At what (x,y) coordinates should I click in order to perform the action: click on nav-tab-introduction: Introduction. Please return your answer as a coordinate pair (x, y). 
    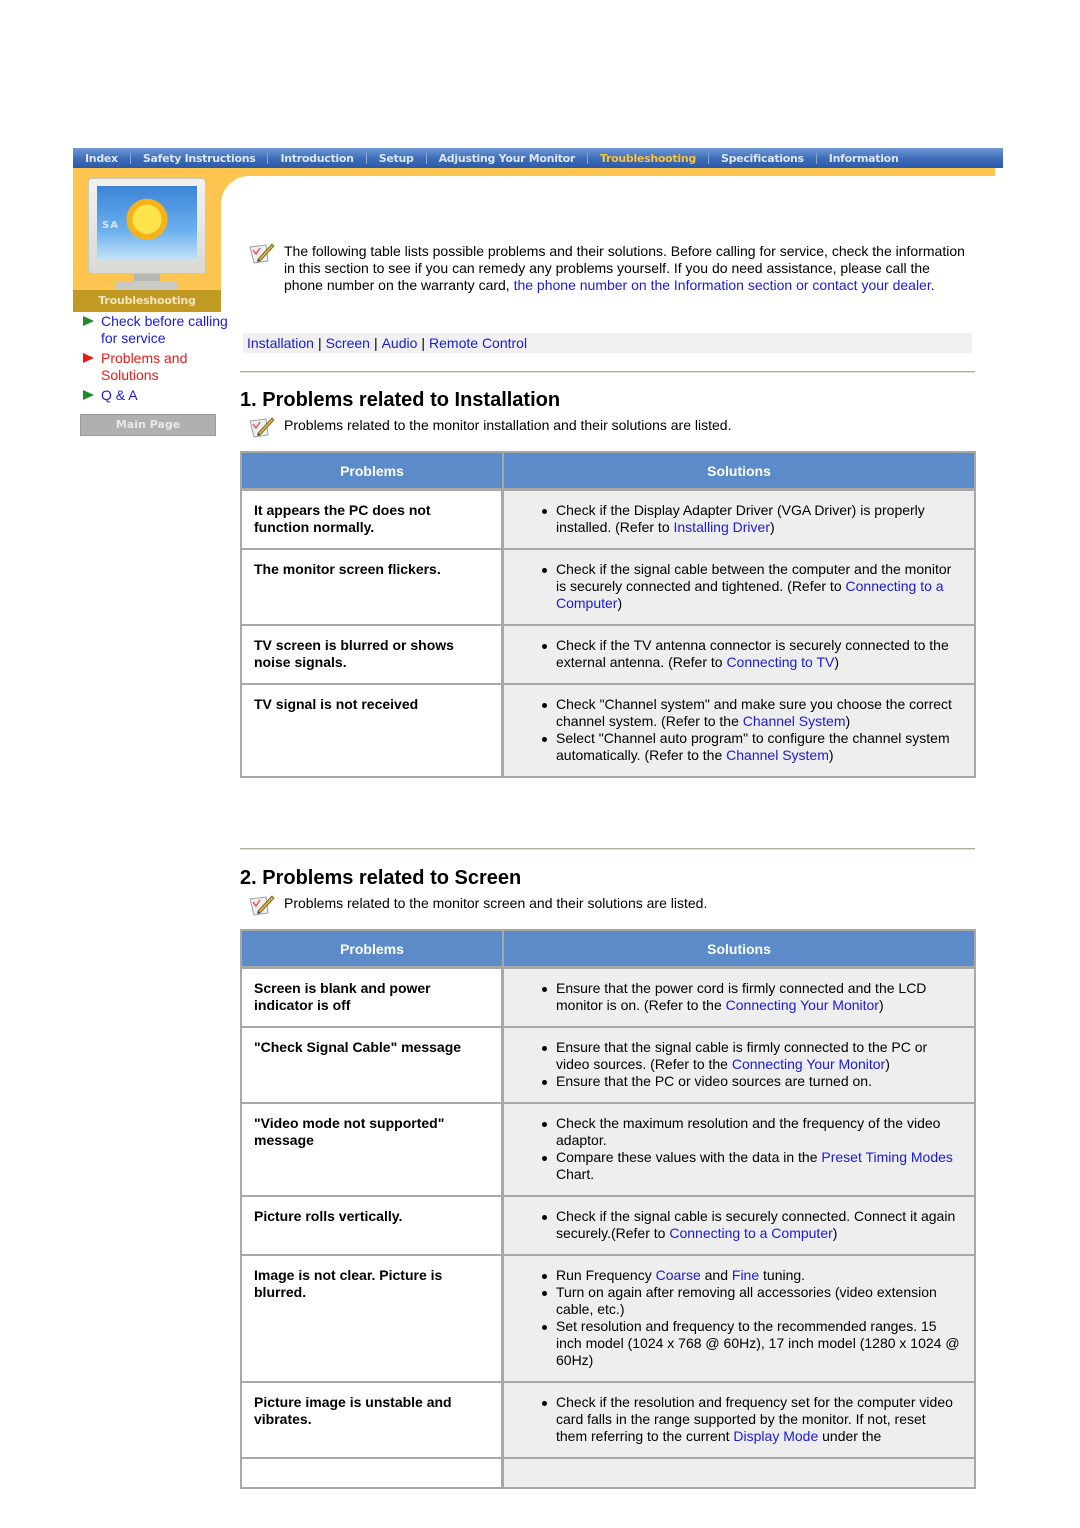
    Looking at the image, I should click on (316, 158).